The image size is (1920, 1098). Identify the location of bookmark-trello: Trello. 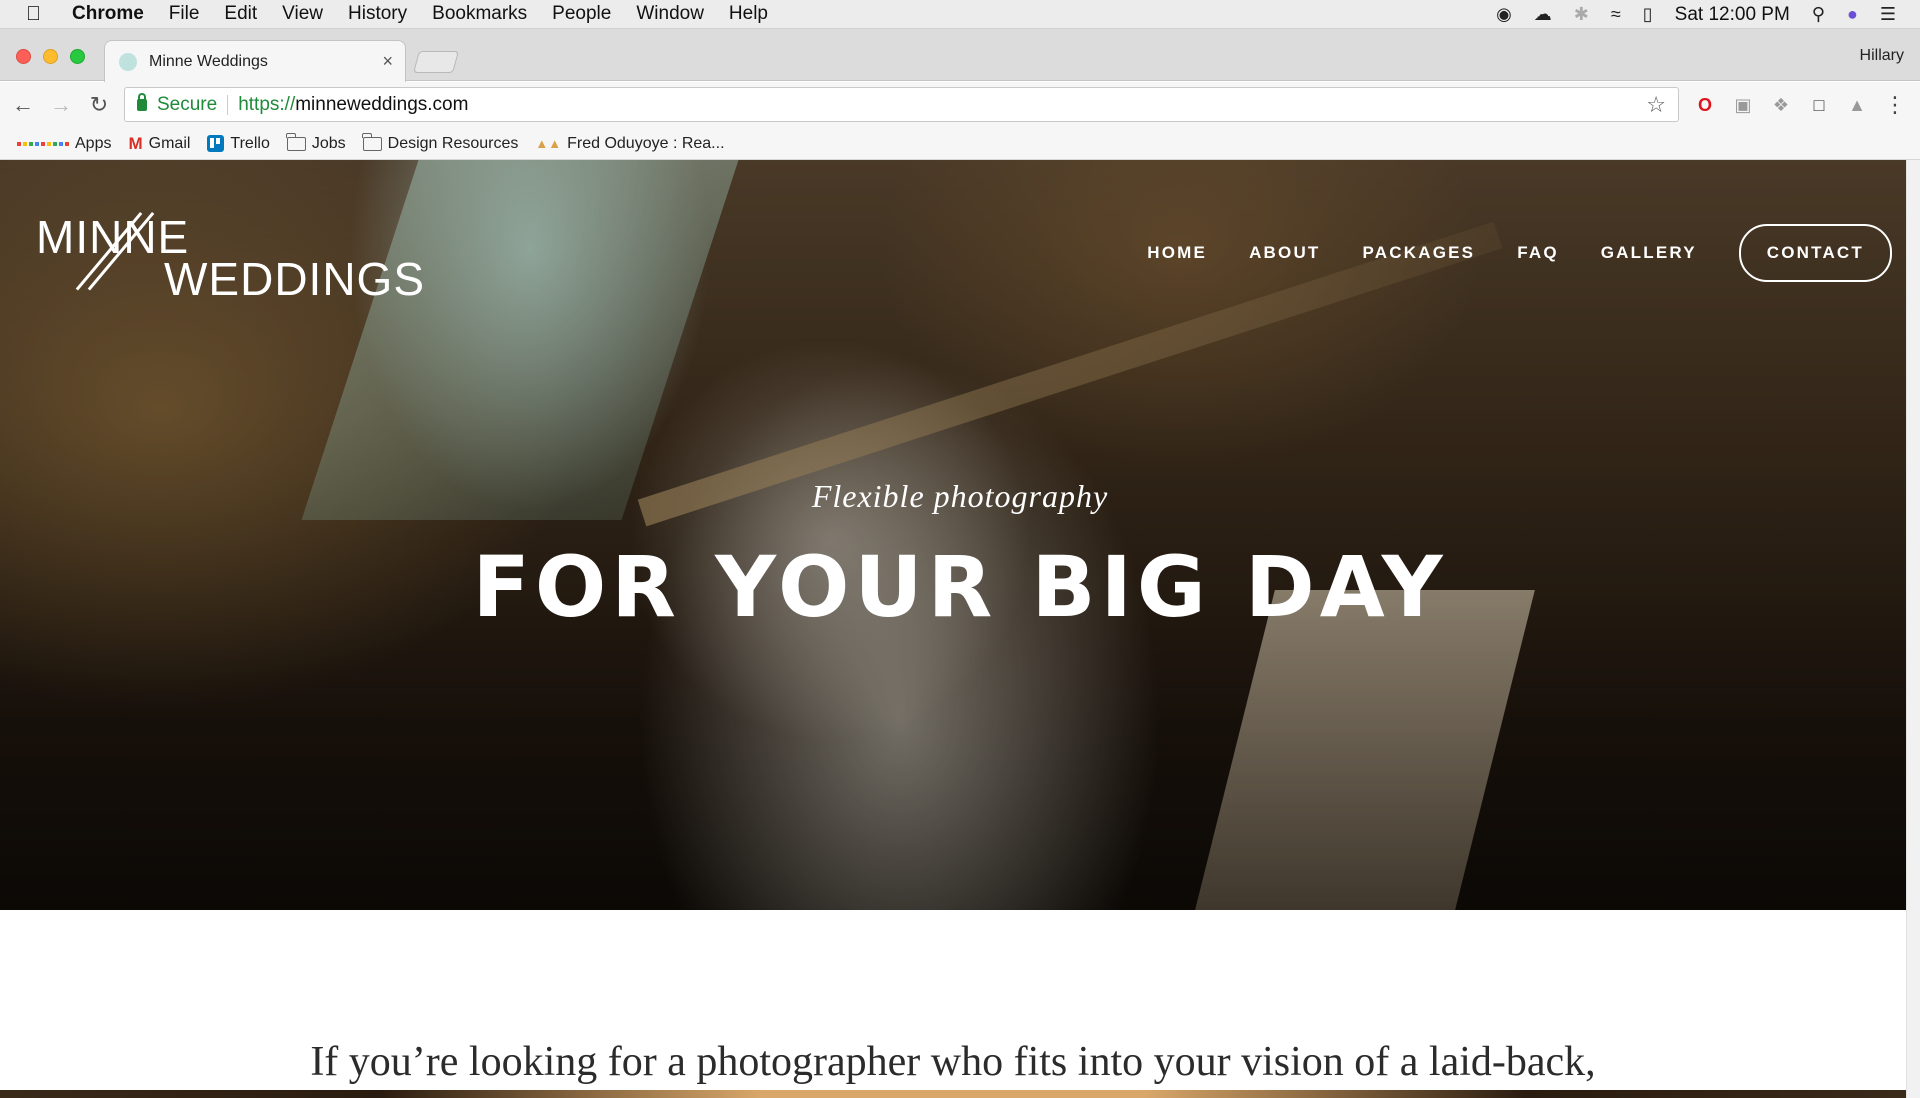
(238, 143).